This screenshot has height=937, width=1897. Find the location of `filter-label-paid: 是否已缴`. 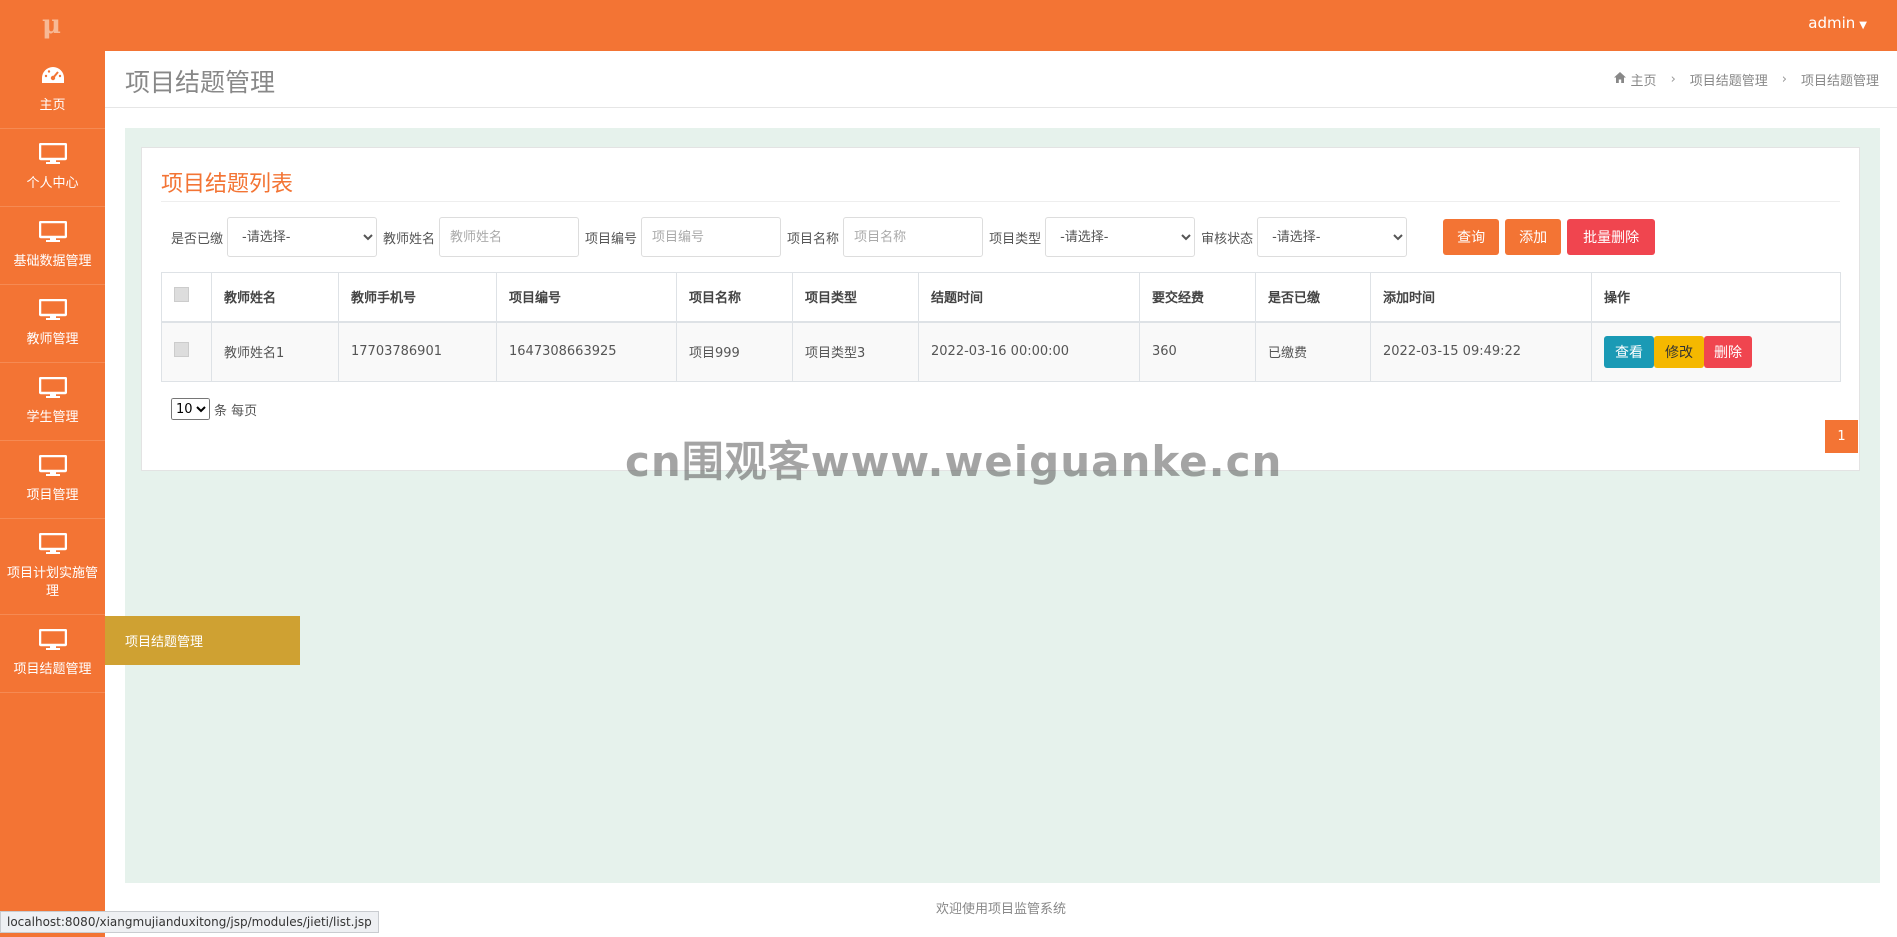

filter-label-paid: 是否已缴 is located at coordinates (197, 239).